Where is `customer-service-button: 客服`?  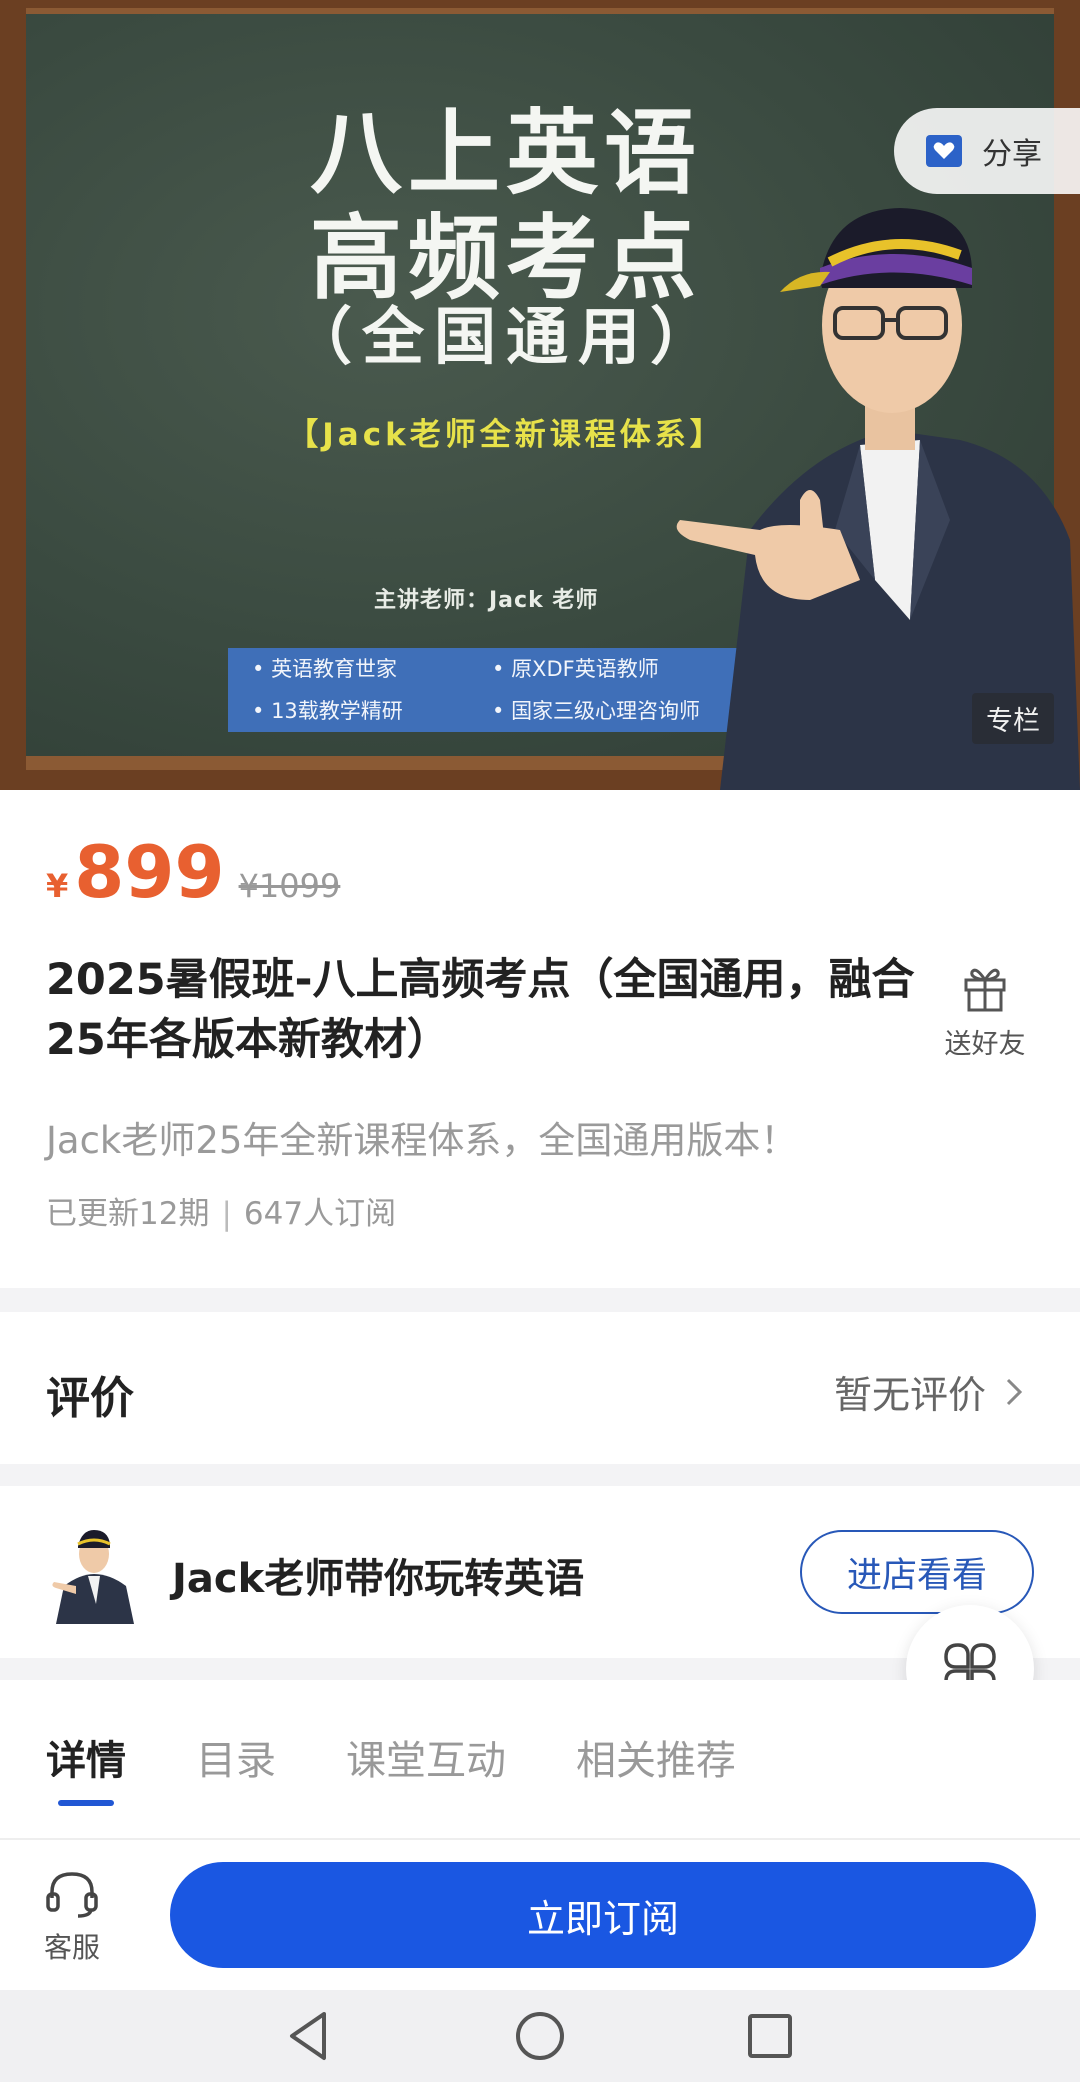 customer-service-button: 客服 is located at coordinates (72, 1917).